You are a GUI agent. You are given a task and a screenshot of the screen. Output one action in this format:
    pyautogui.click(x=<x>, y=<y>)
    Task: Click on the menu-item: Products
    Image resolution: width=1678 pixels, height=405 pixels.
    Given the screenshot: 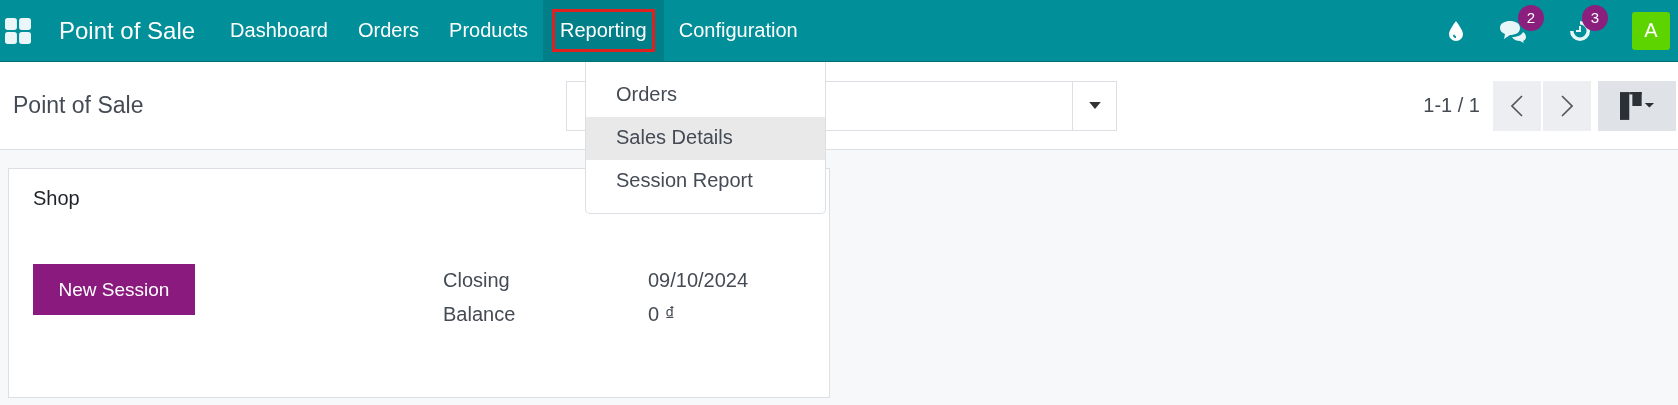 What is the action you would take?
    pyautogui.click(x=488, y=30)
    